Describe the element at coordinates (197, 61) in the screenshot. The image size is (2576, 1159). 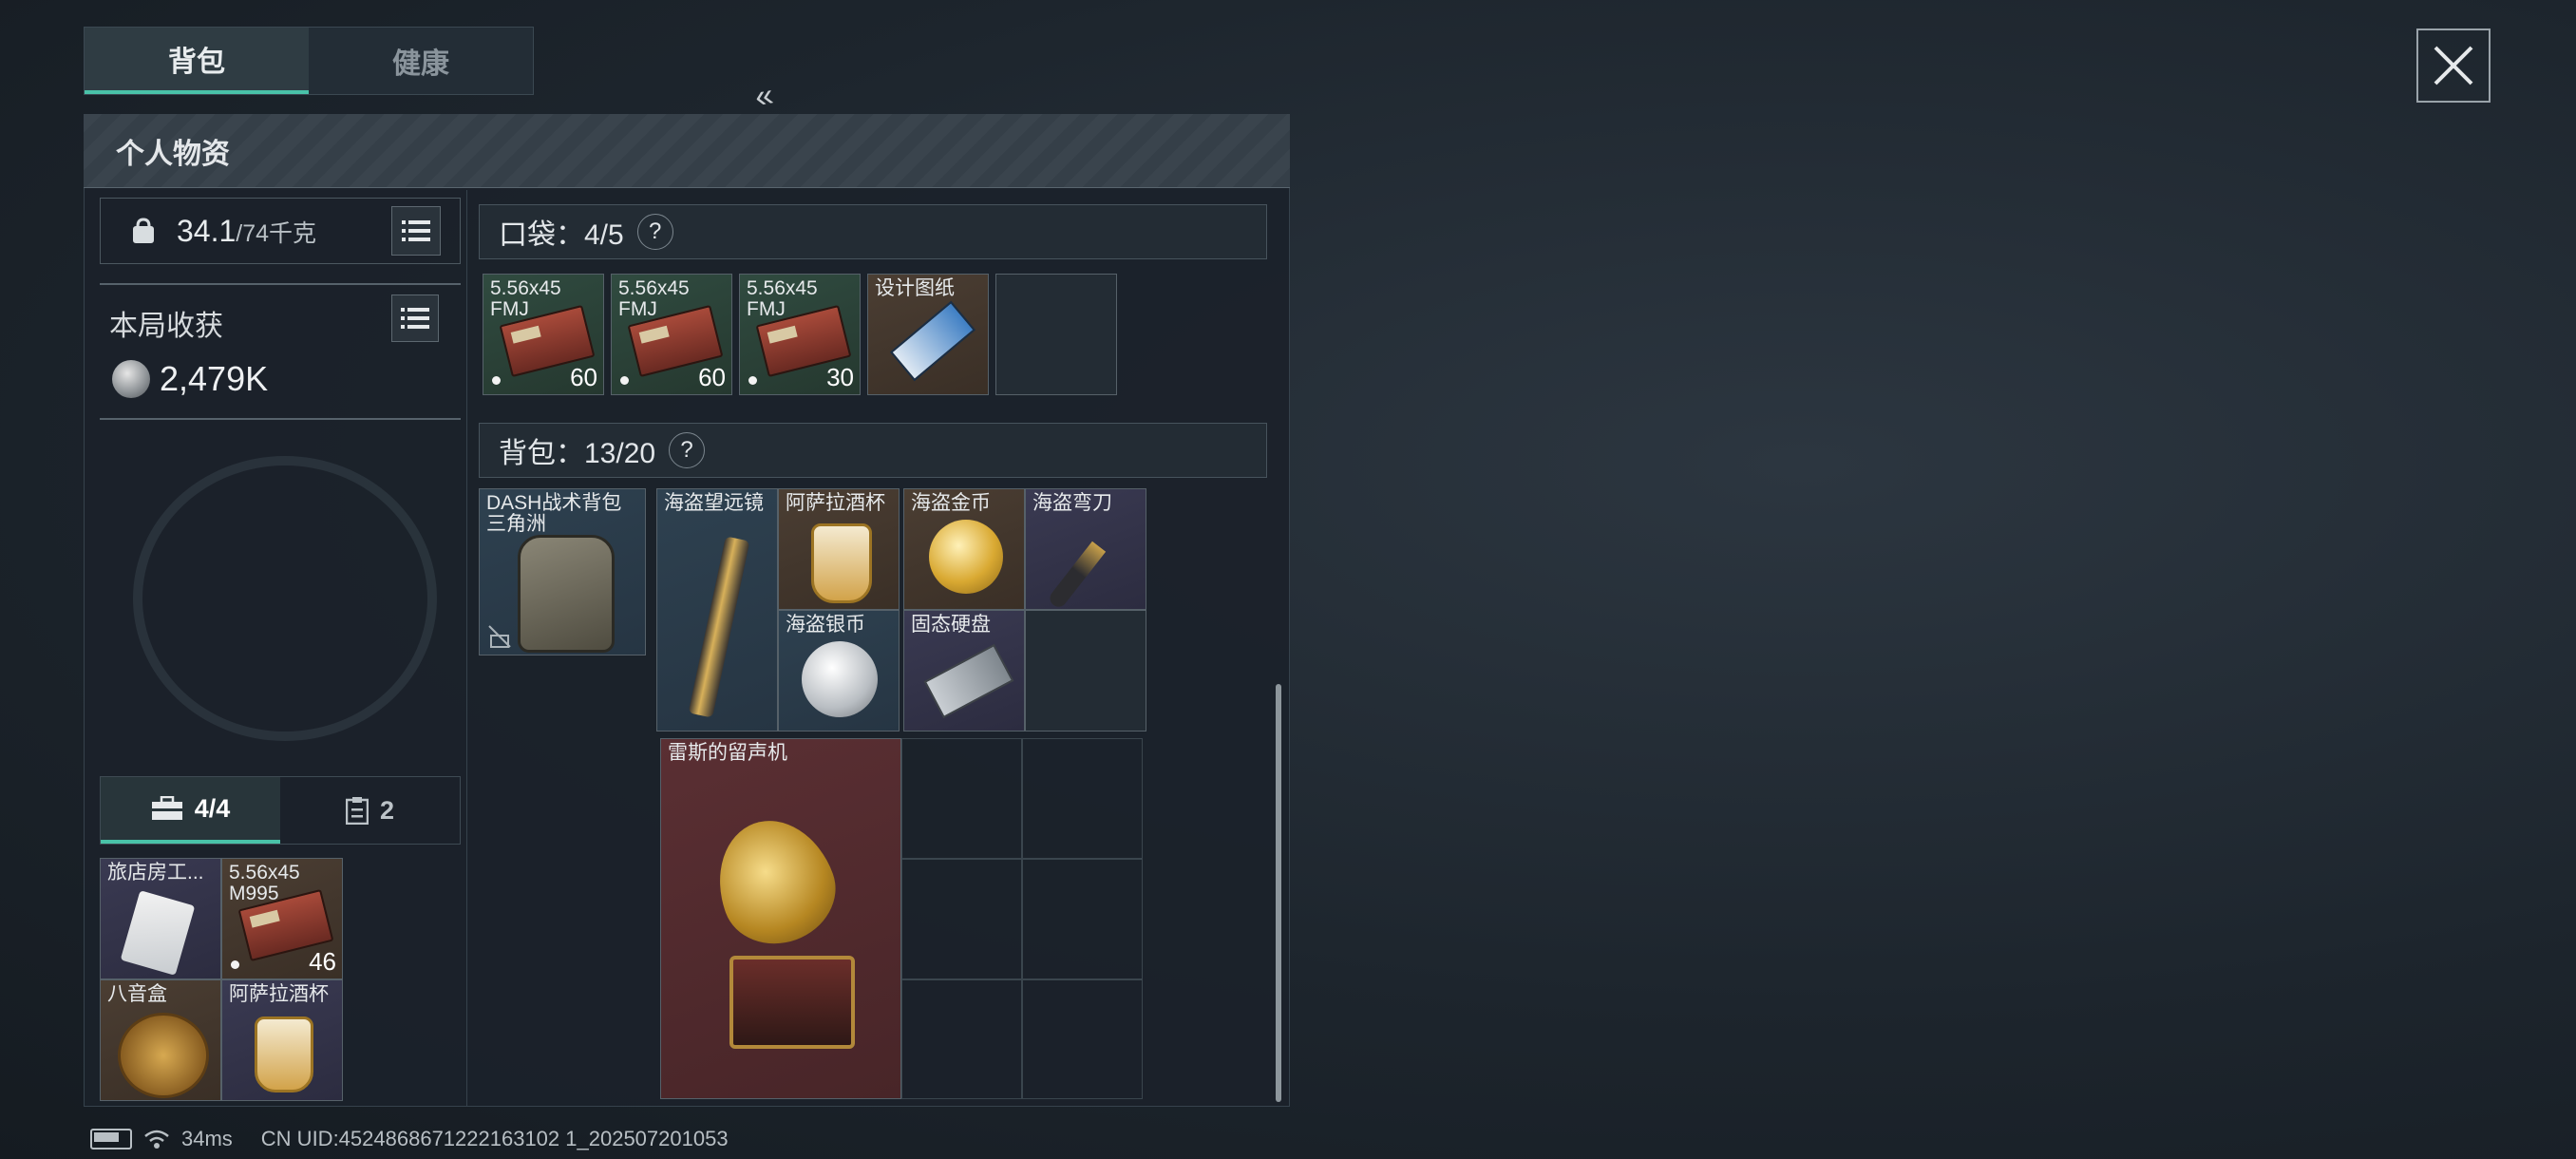
I see `tab-backpack: 背包` at that location.